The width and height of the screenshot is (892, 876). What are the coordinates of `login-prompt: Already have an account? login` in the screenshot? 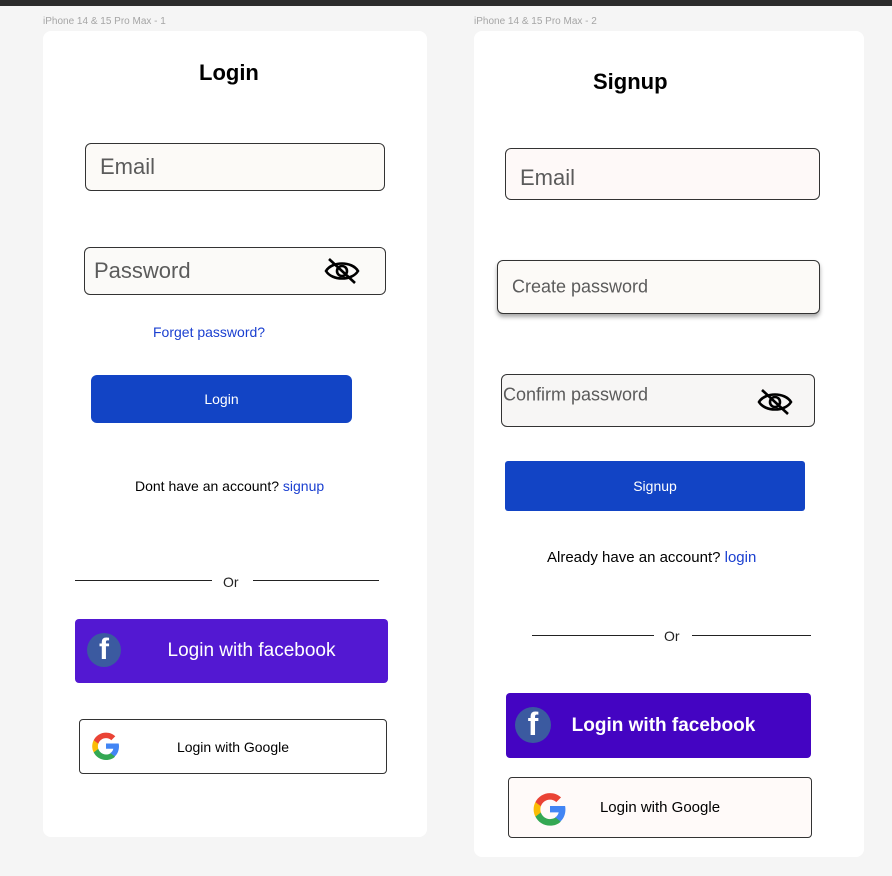 It's located at (651, 557).